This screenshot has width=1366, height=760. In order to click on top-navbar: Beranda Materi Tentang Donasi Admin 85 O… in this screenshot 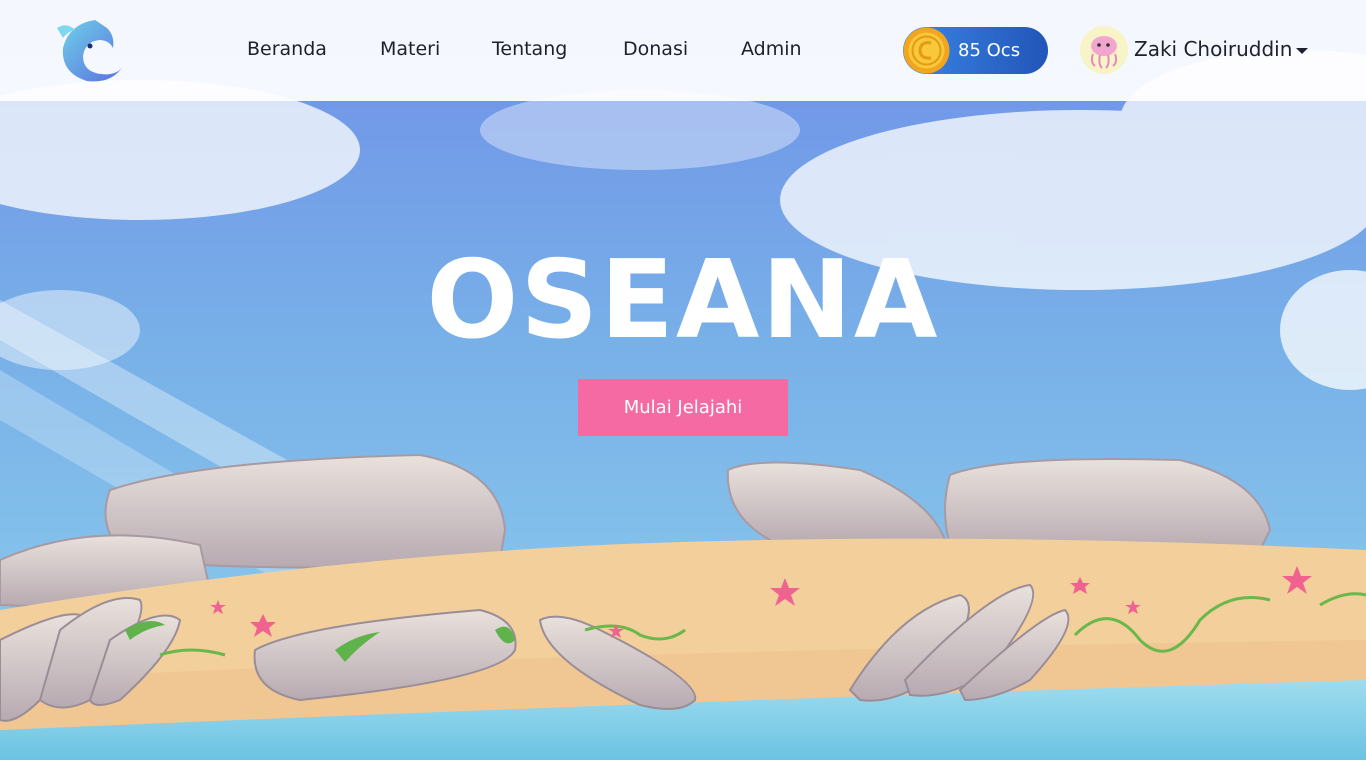, I will do `click(683, 50)`.